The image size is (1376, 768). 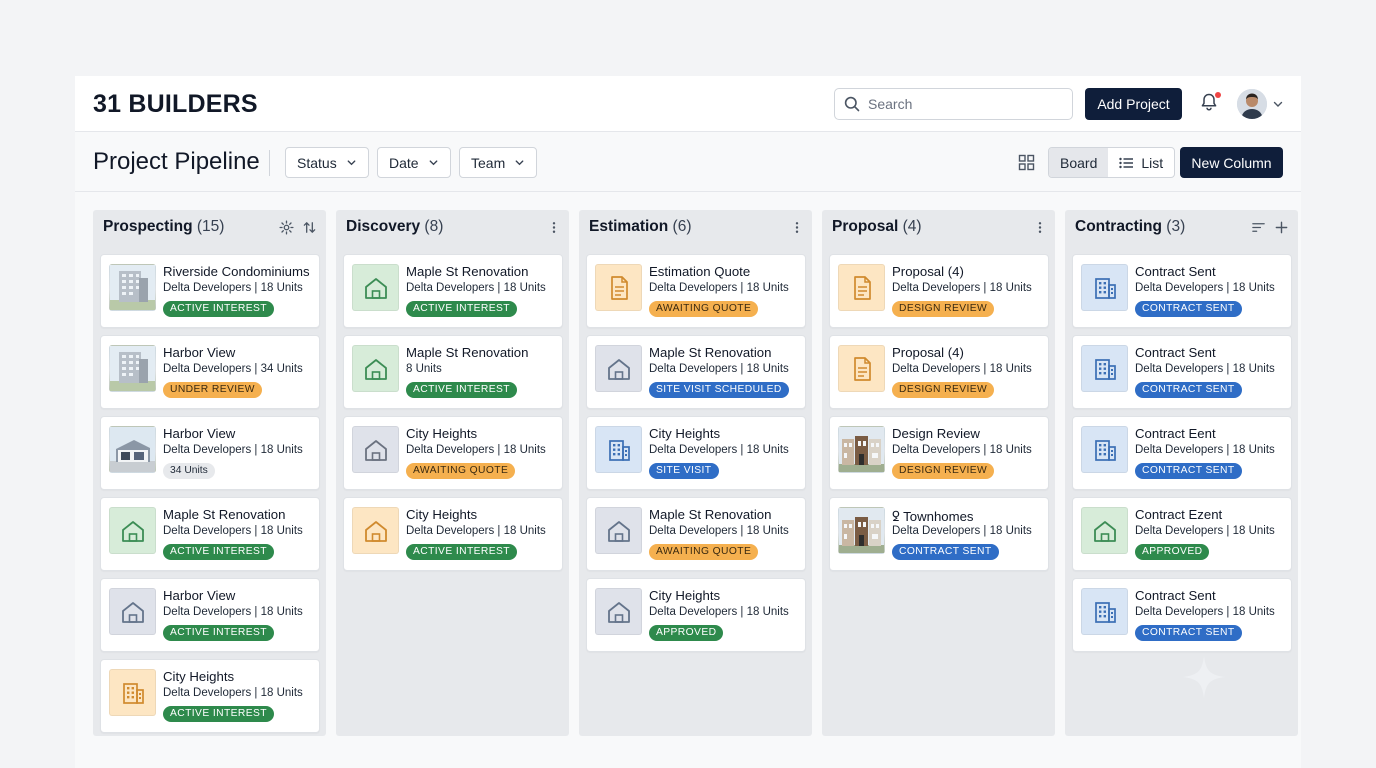 What do you see at coordinates (852, 104) in the screenshot?
I see `search-icon` at bounding box center [852, 104].